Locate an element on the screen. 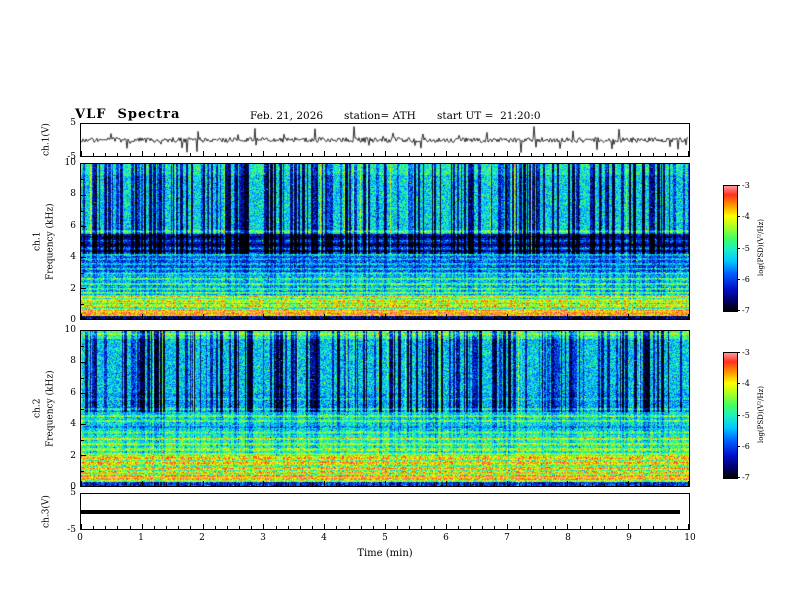  ch2-frequency-tick-label: 6 is located at coordinates (73, 393).